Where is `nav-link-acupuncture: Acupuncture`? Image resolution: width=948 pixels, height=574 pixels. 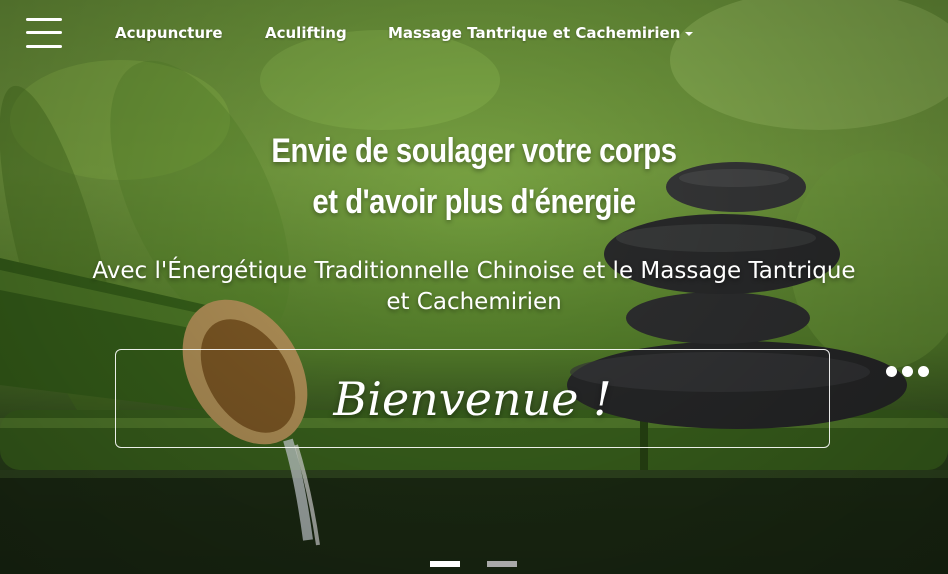
nav-link-acupuncture: Acupuncture is located at coordinates (169, 33).